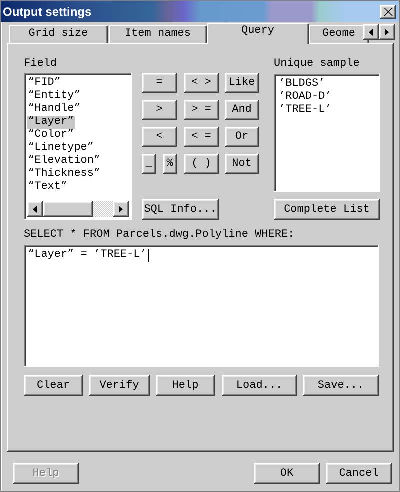 This screenshot has width=400, height=492. What do you see at coordinates (305, 110) in the screenshot?
I see `sample-list-item: ’TREE-L’` at bounding box center [305, 110].